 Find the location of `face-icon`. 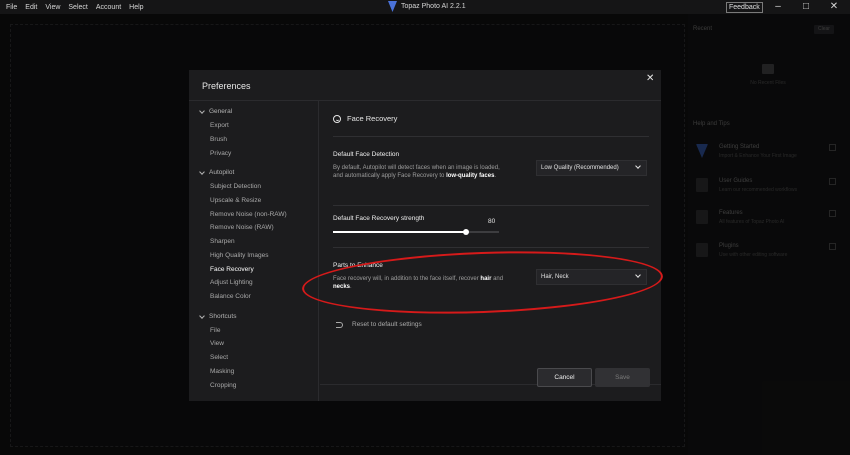

face-icon is located at coordinates (337, 118).